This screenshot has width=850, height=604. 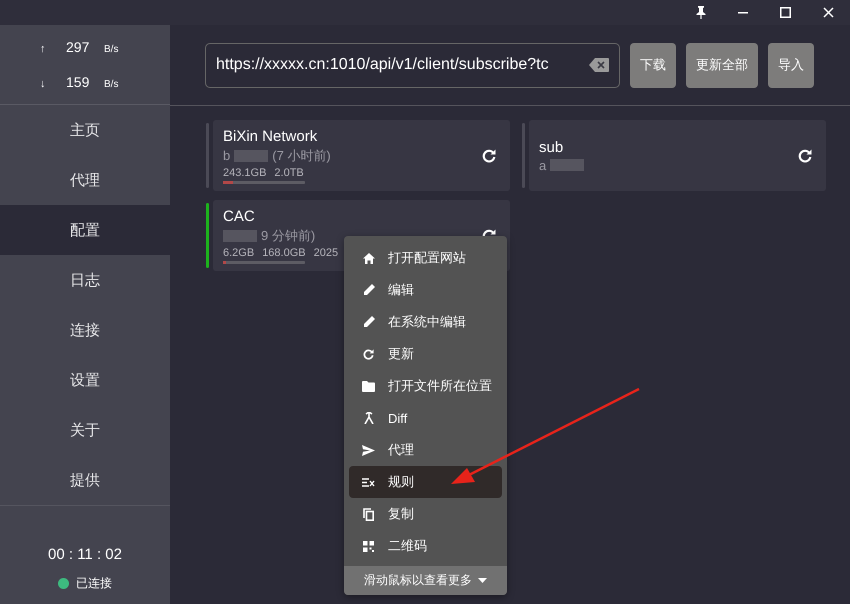 What do you see at coordinates (425, 386) in the screenshot?
I see `menu-item: 打开文件所在位置` at bounding box center [425, 386].